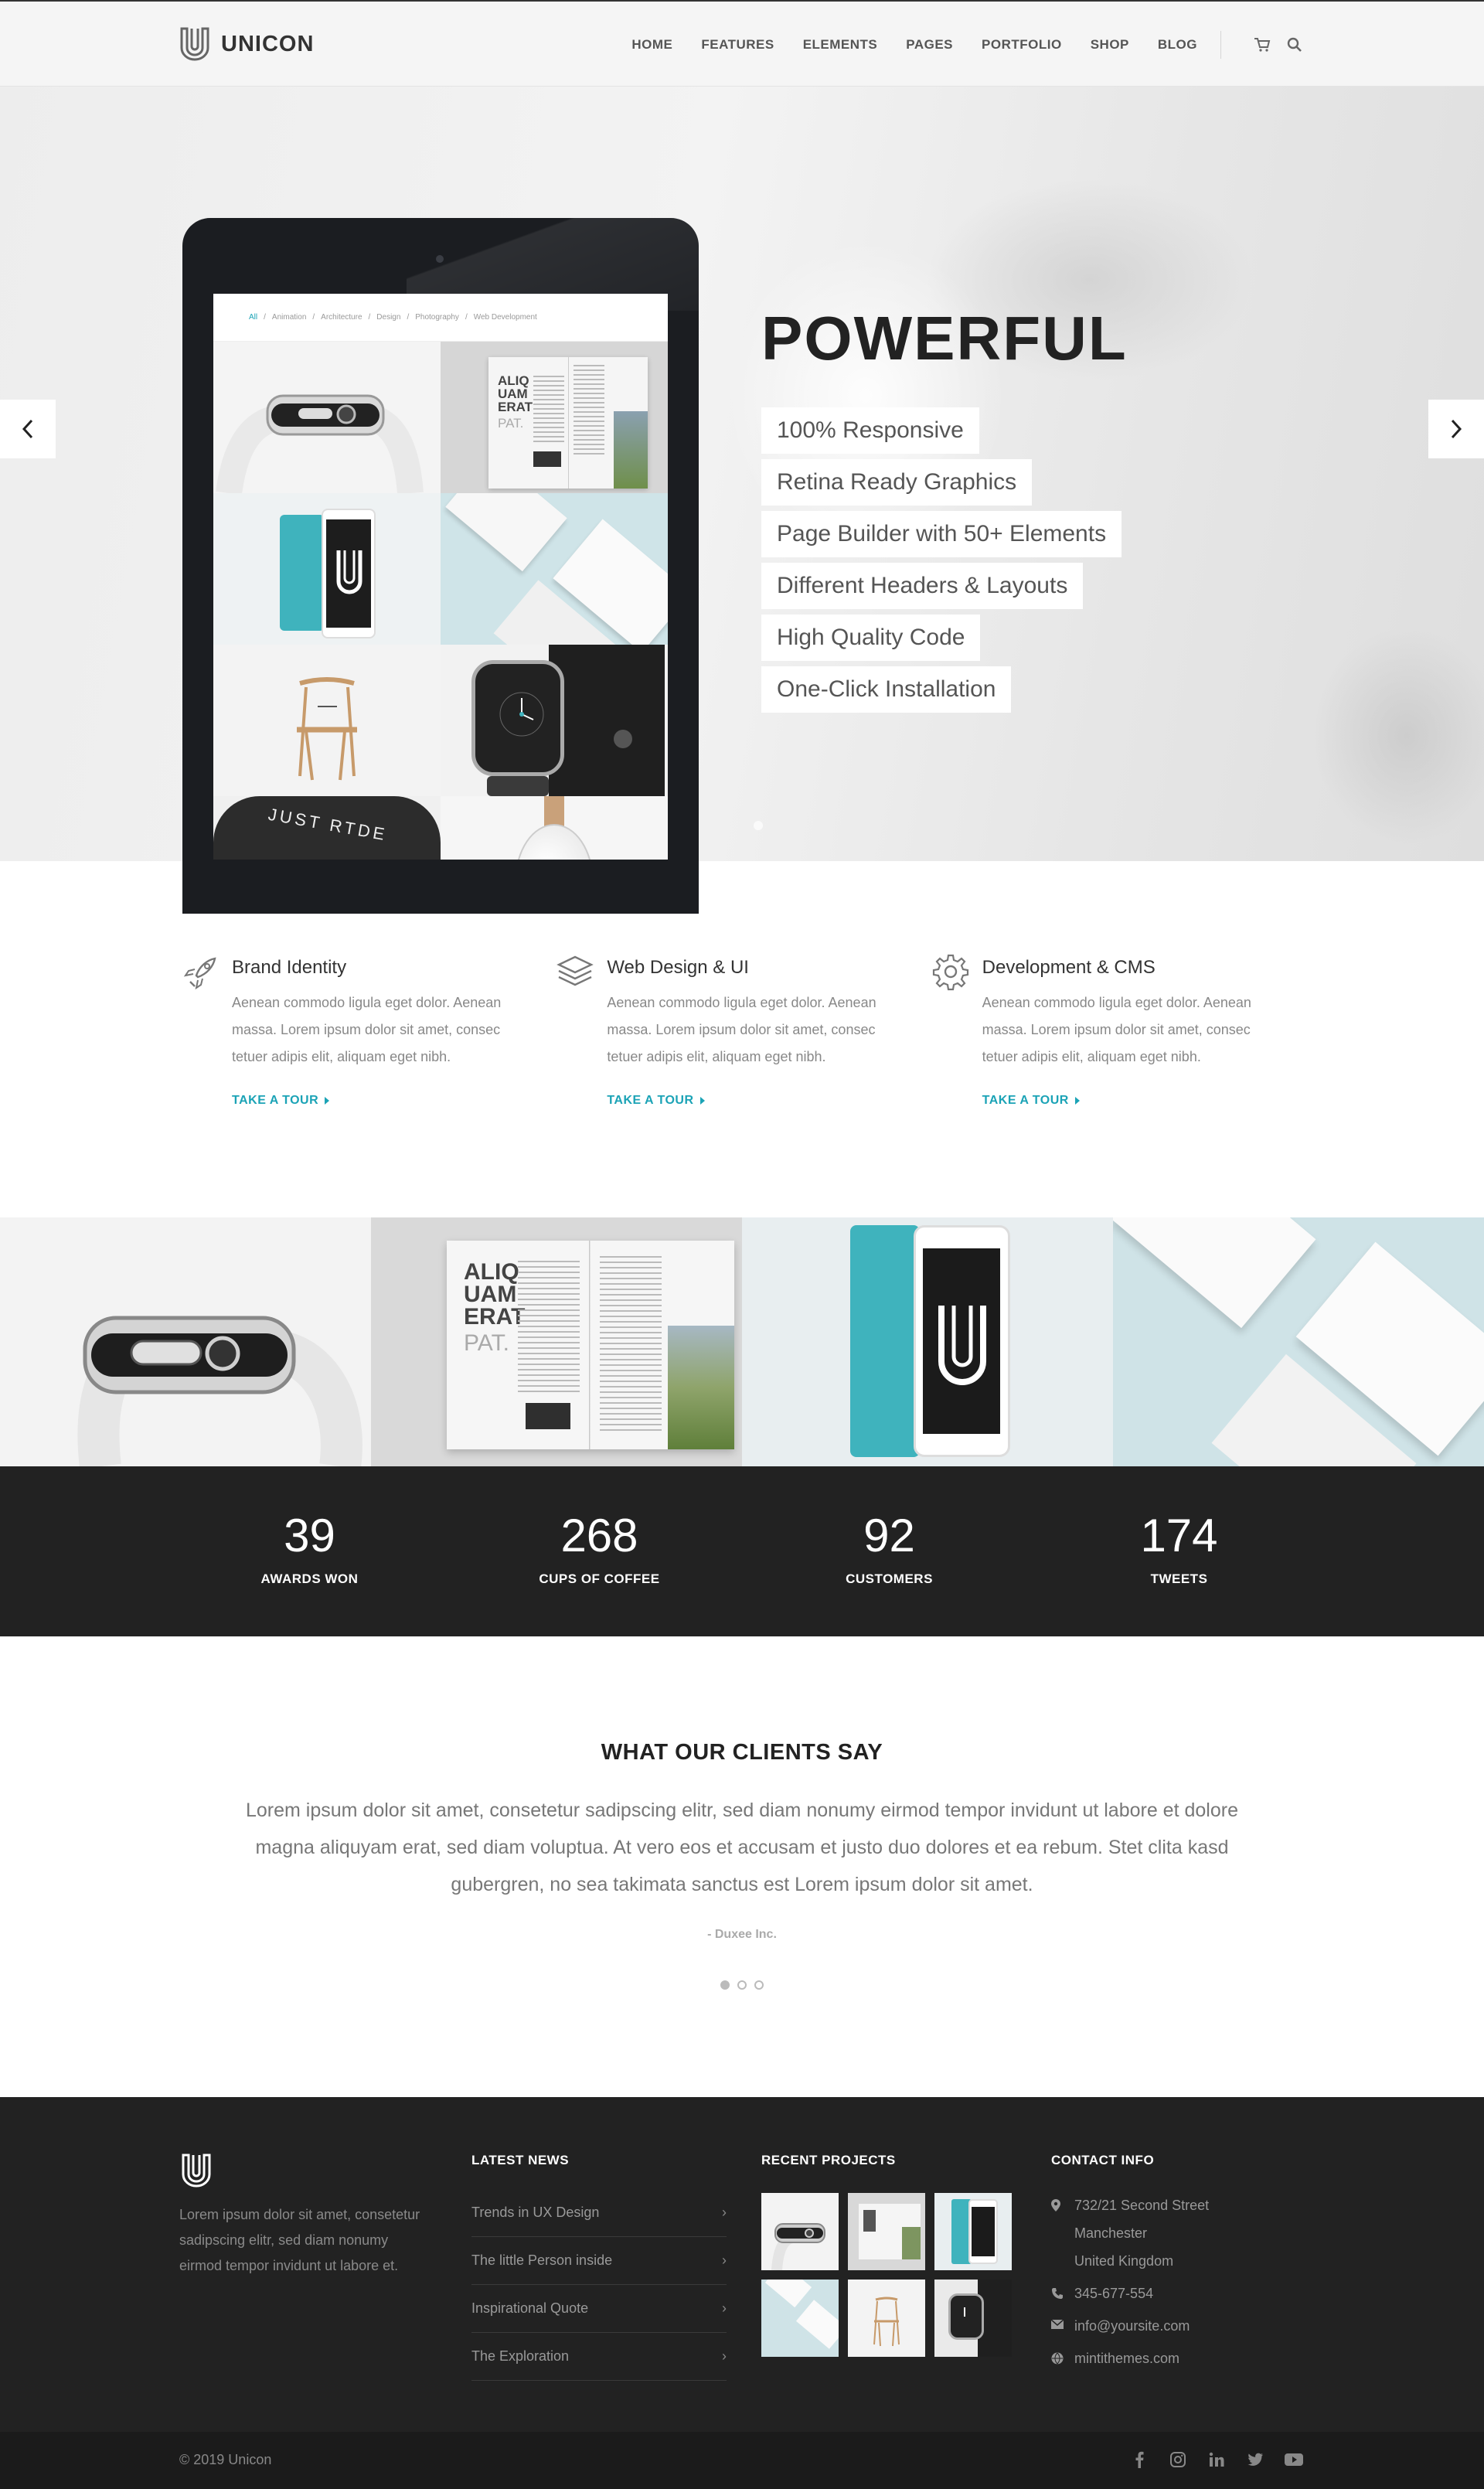 The height and width of the screenshot is (2489, 1484). What do you see at coordinates (889, 1535) in the screenshot?
I see `counter-value: 92` at bounding box center [889, 1535].